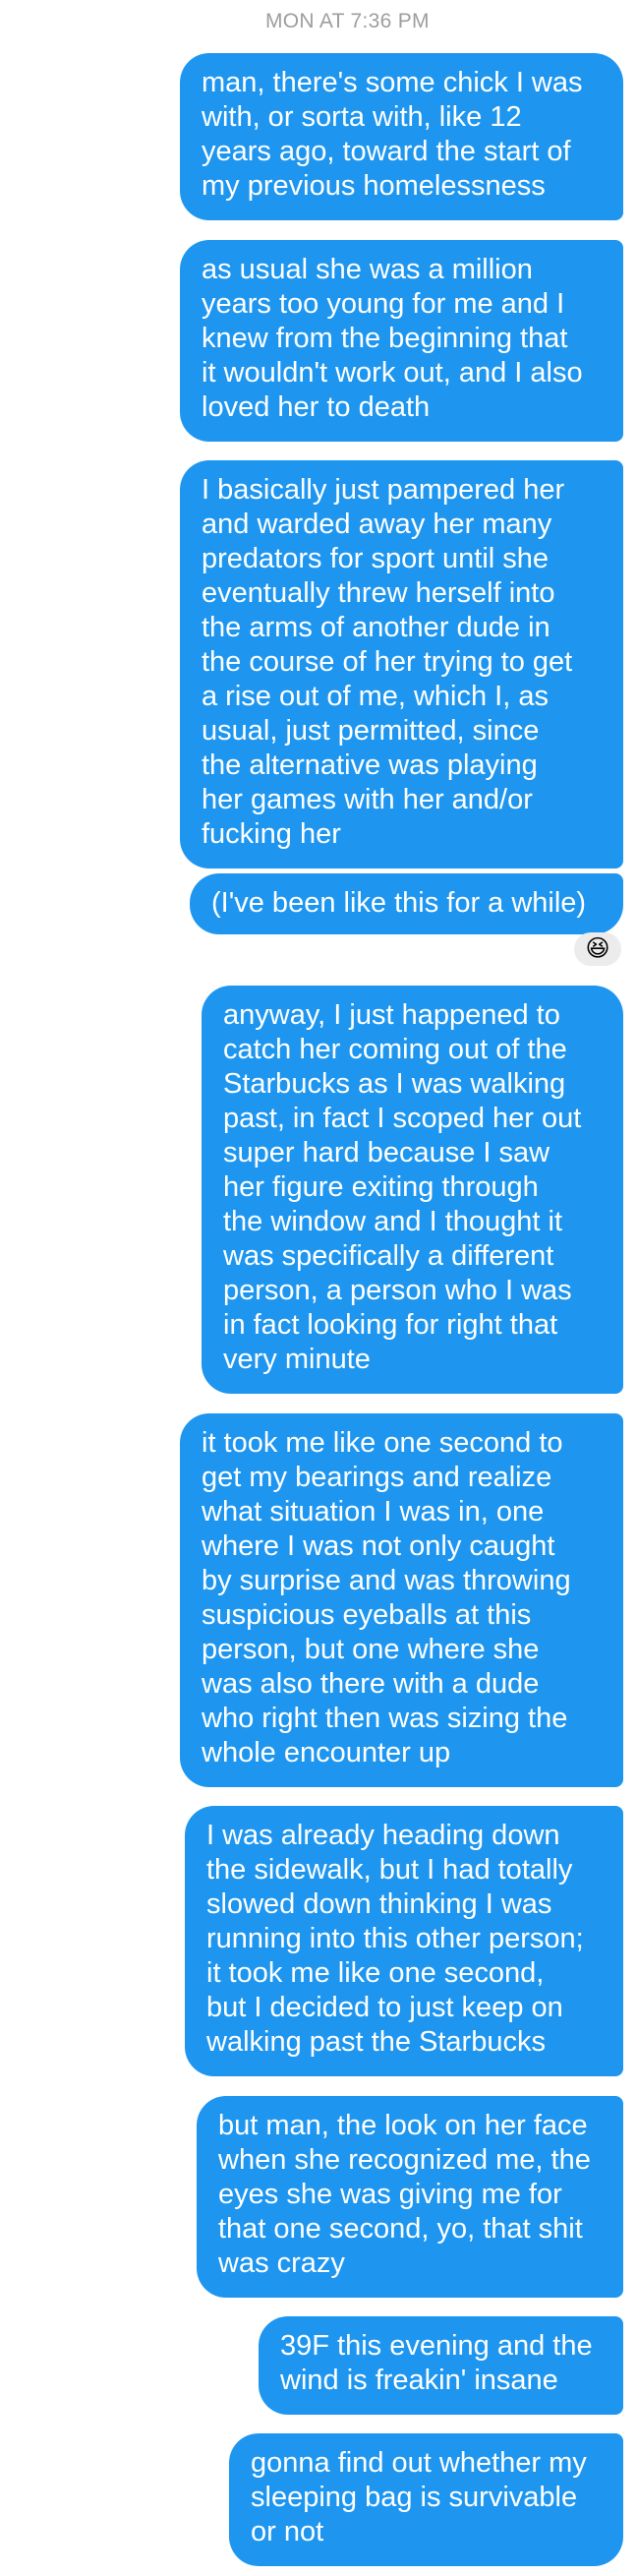 This screenshot has width=637, height=2576. Describe the element at coordinates (390, 1325) in the screenshot. I see `message-line: in fact looking for right that` at that location.